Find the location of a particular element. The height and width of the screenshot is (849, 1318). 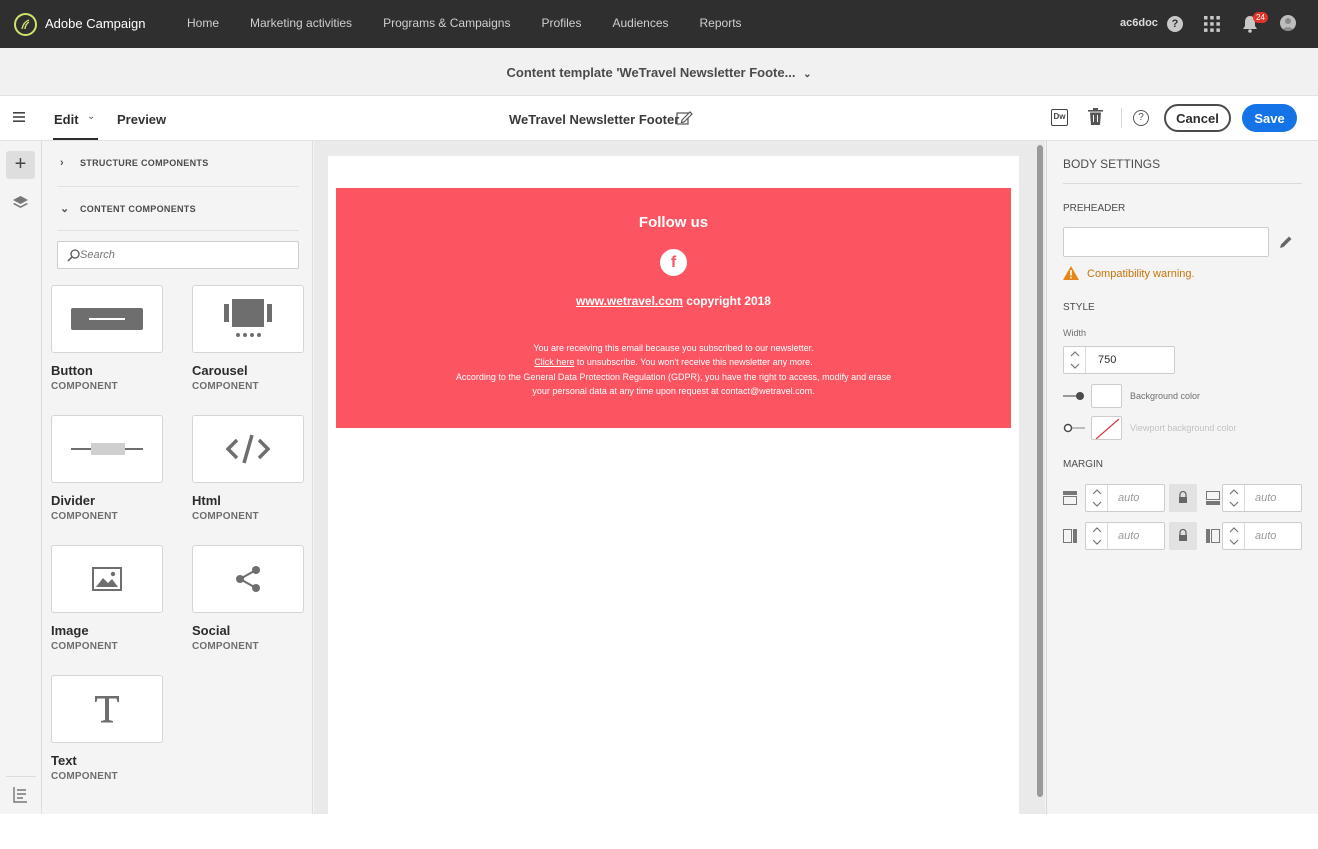

background-color-swatch is located at coordinates (1106, 396).